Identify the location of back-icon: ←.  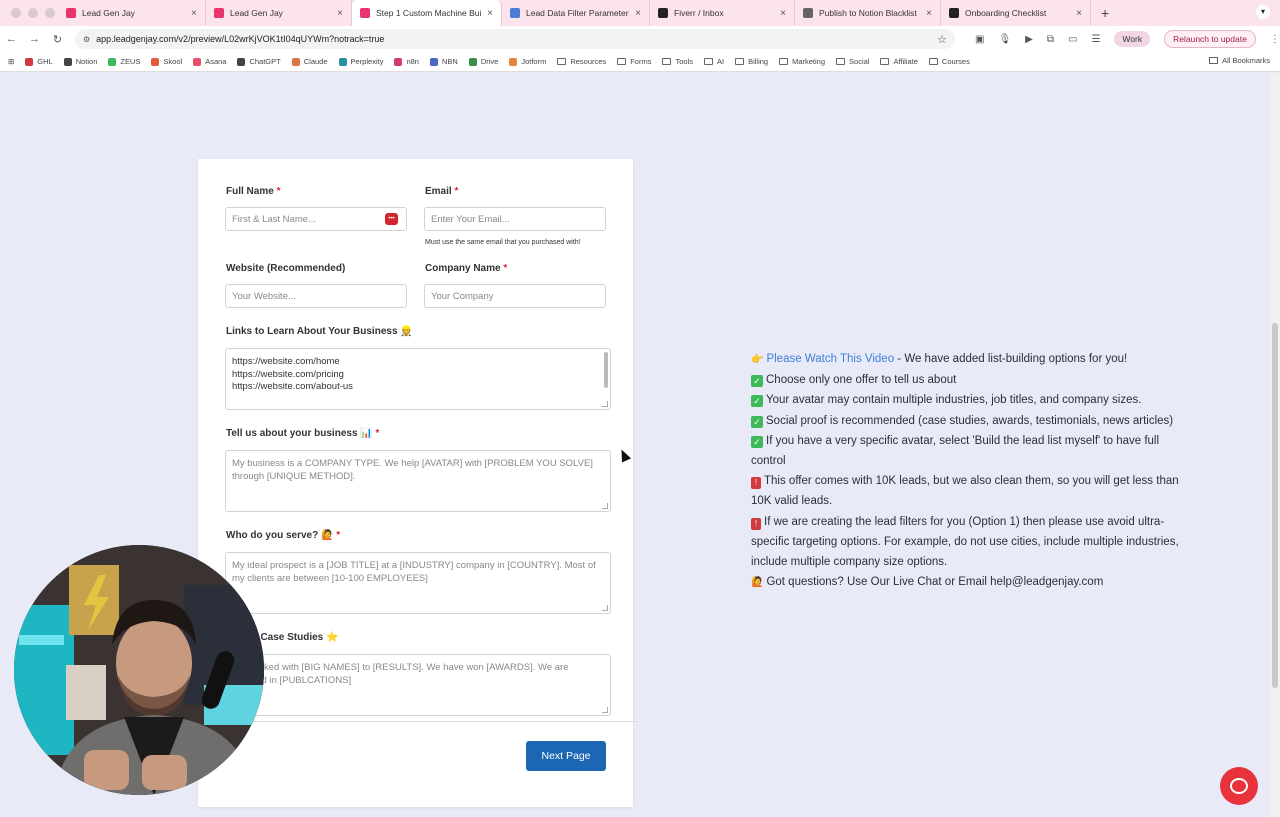
(11, 39).